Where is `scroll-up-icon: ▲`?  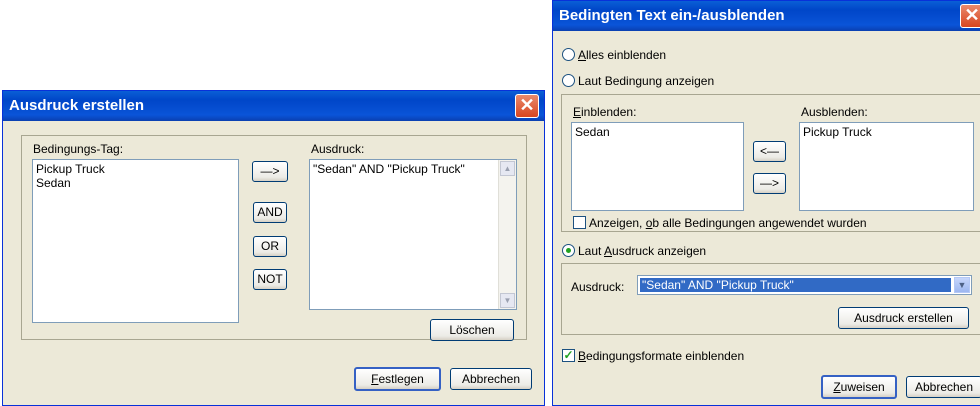 scroll-up-icon: ▲ is located at coordinates (507, 168).